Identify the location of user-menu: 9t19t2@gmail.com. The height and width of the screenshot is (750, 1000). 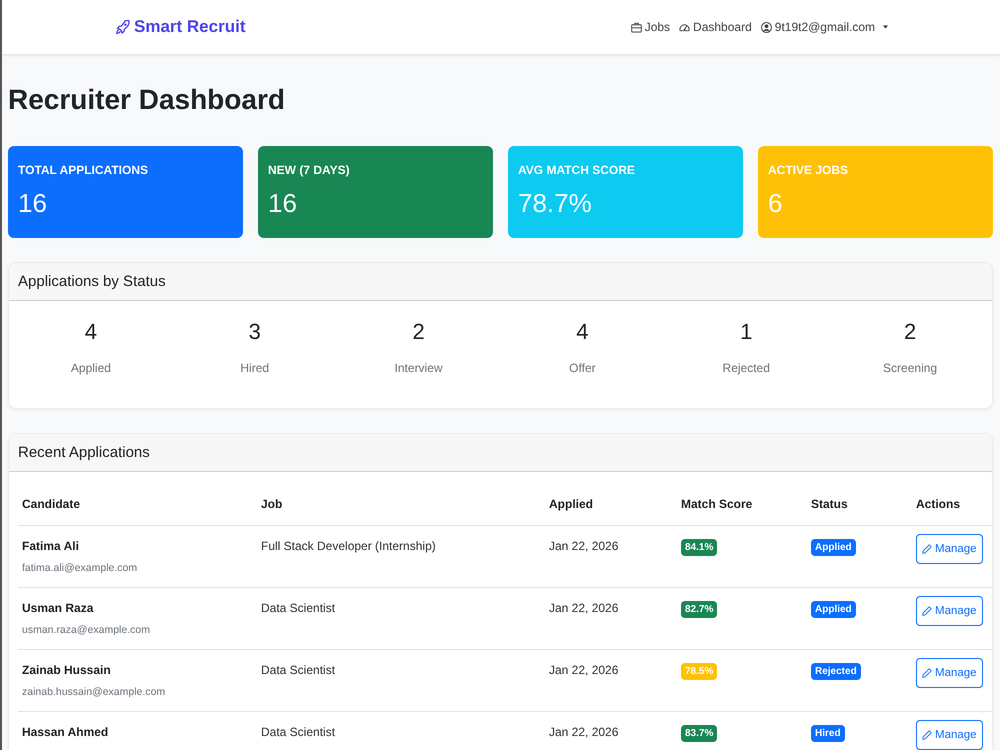
(824, 27).